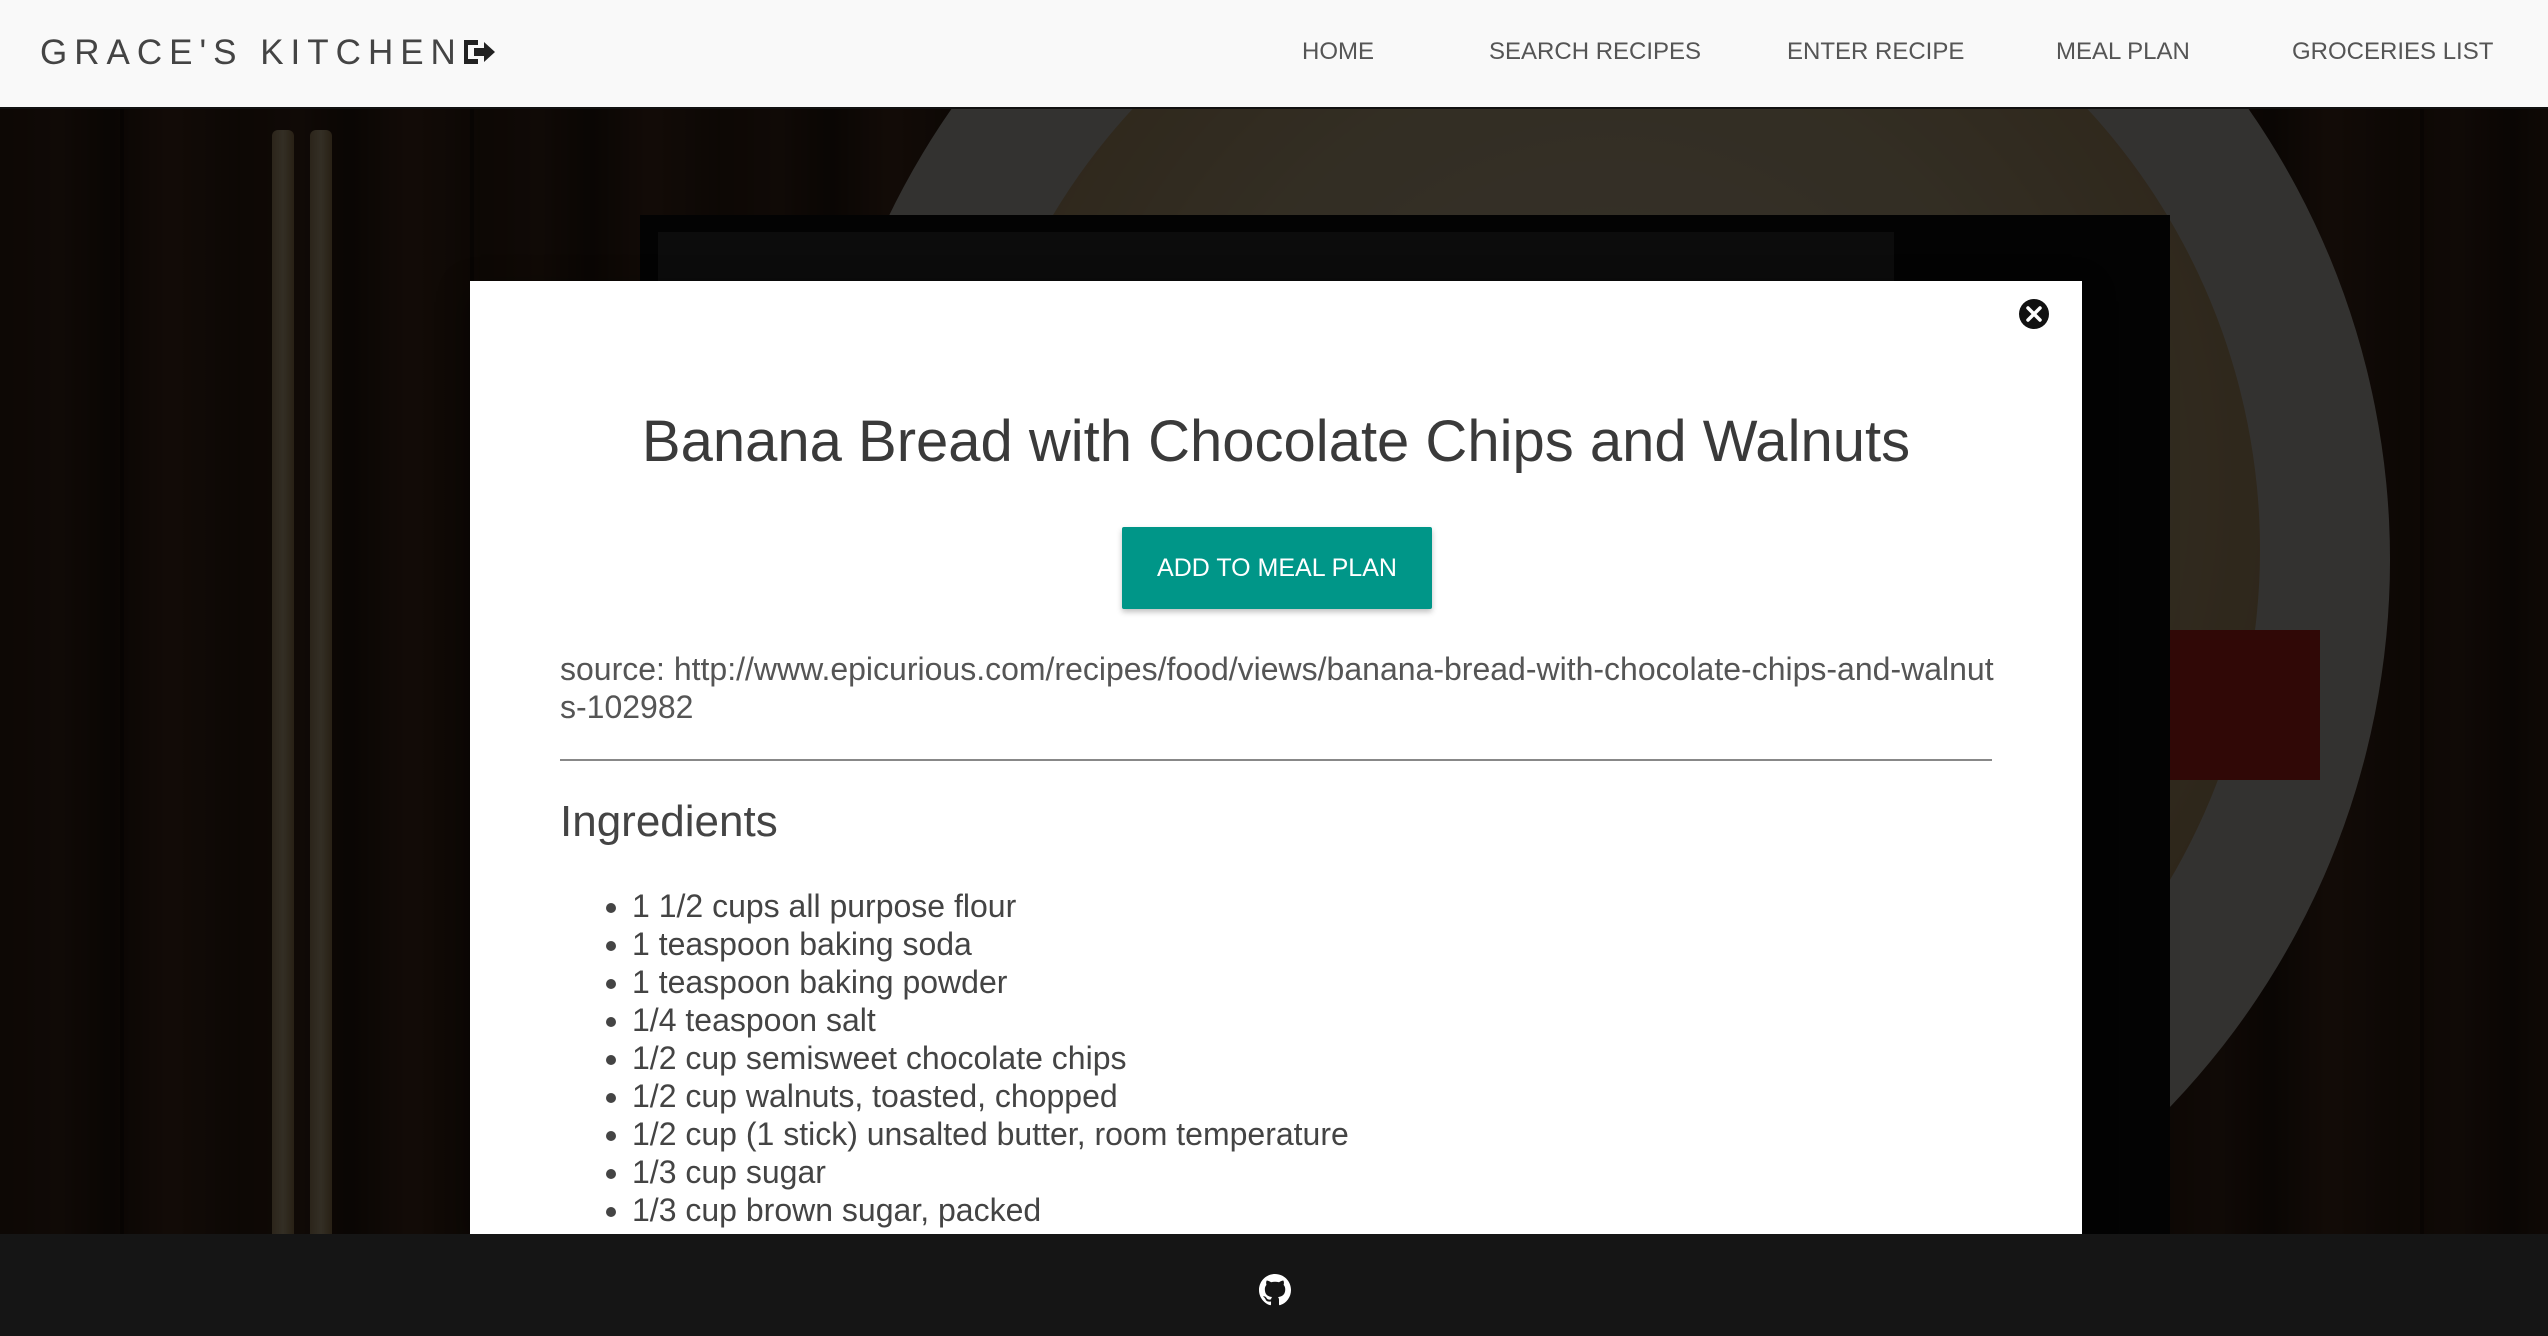 This screenshot has height=1336, width=2548. What do you see at coordinates (990, 982) in the screenshot?
I see `ingredient-item: 1 teaspoon baking powder` at bounding box center [990, 982].